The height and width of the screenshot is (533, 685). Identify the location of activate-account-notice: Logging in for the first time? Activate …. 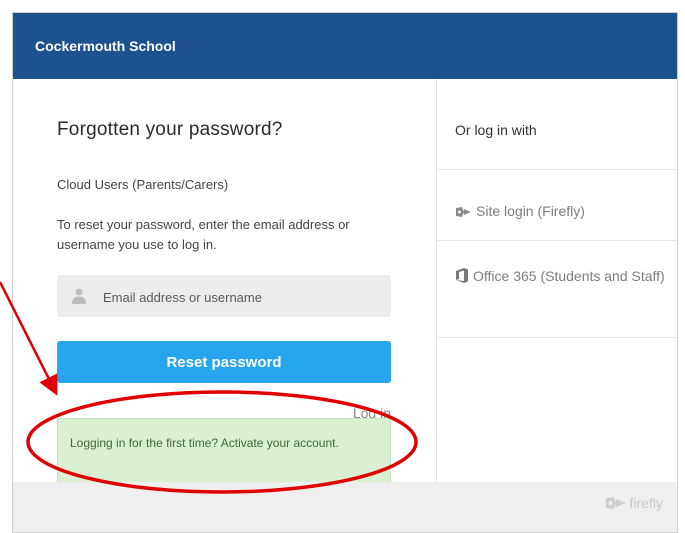
(224, 452).